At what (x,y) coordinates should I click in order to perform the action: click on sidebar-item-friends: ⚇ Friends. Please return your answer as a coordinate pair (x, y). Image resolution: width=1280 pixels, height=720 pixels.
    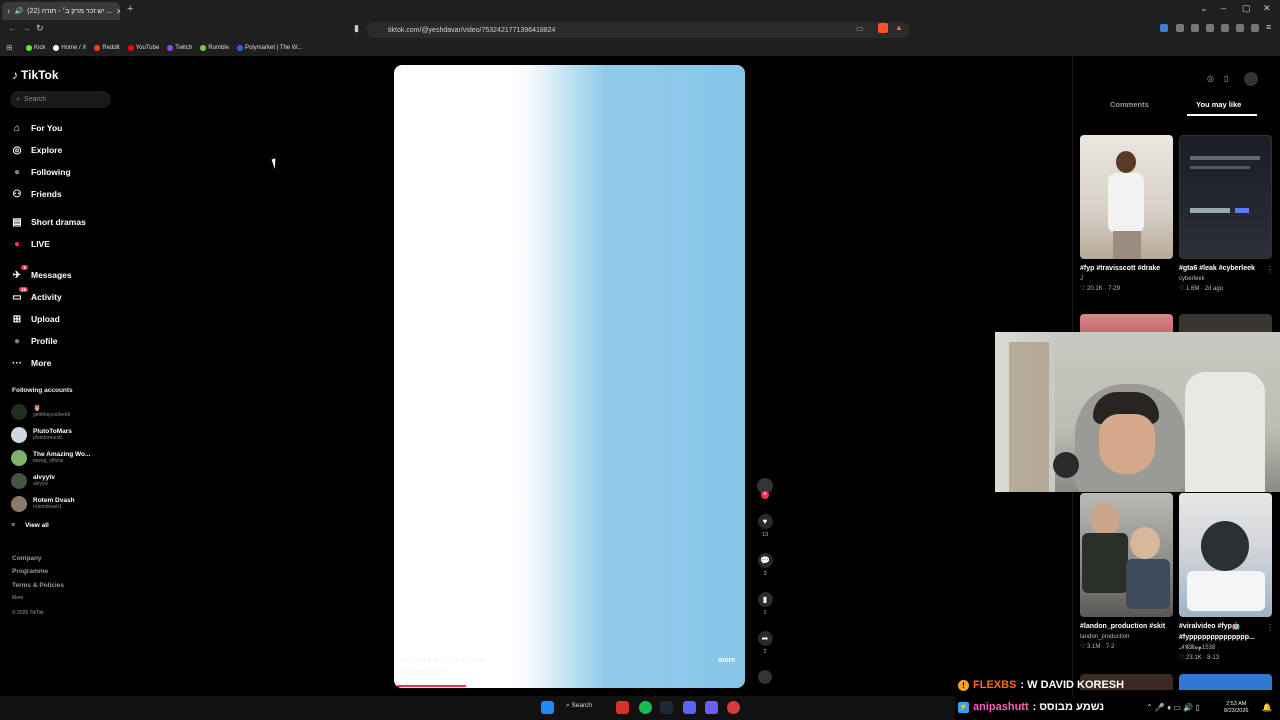
    Looking at the image, I should click on (71, 194).